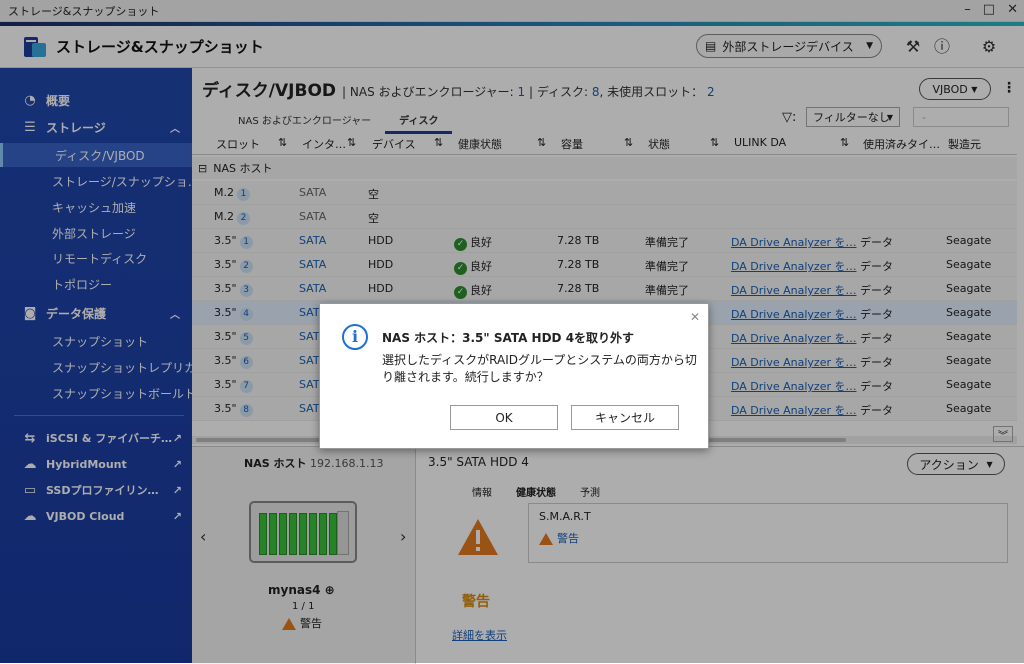 This screenshot has width=1024, height=664. I want to click on ok-button: OK, so click(504, 417).